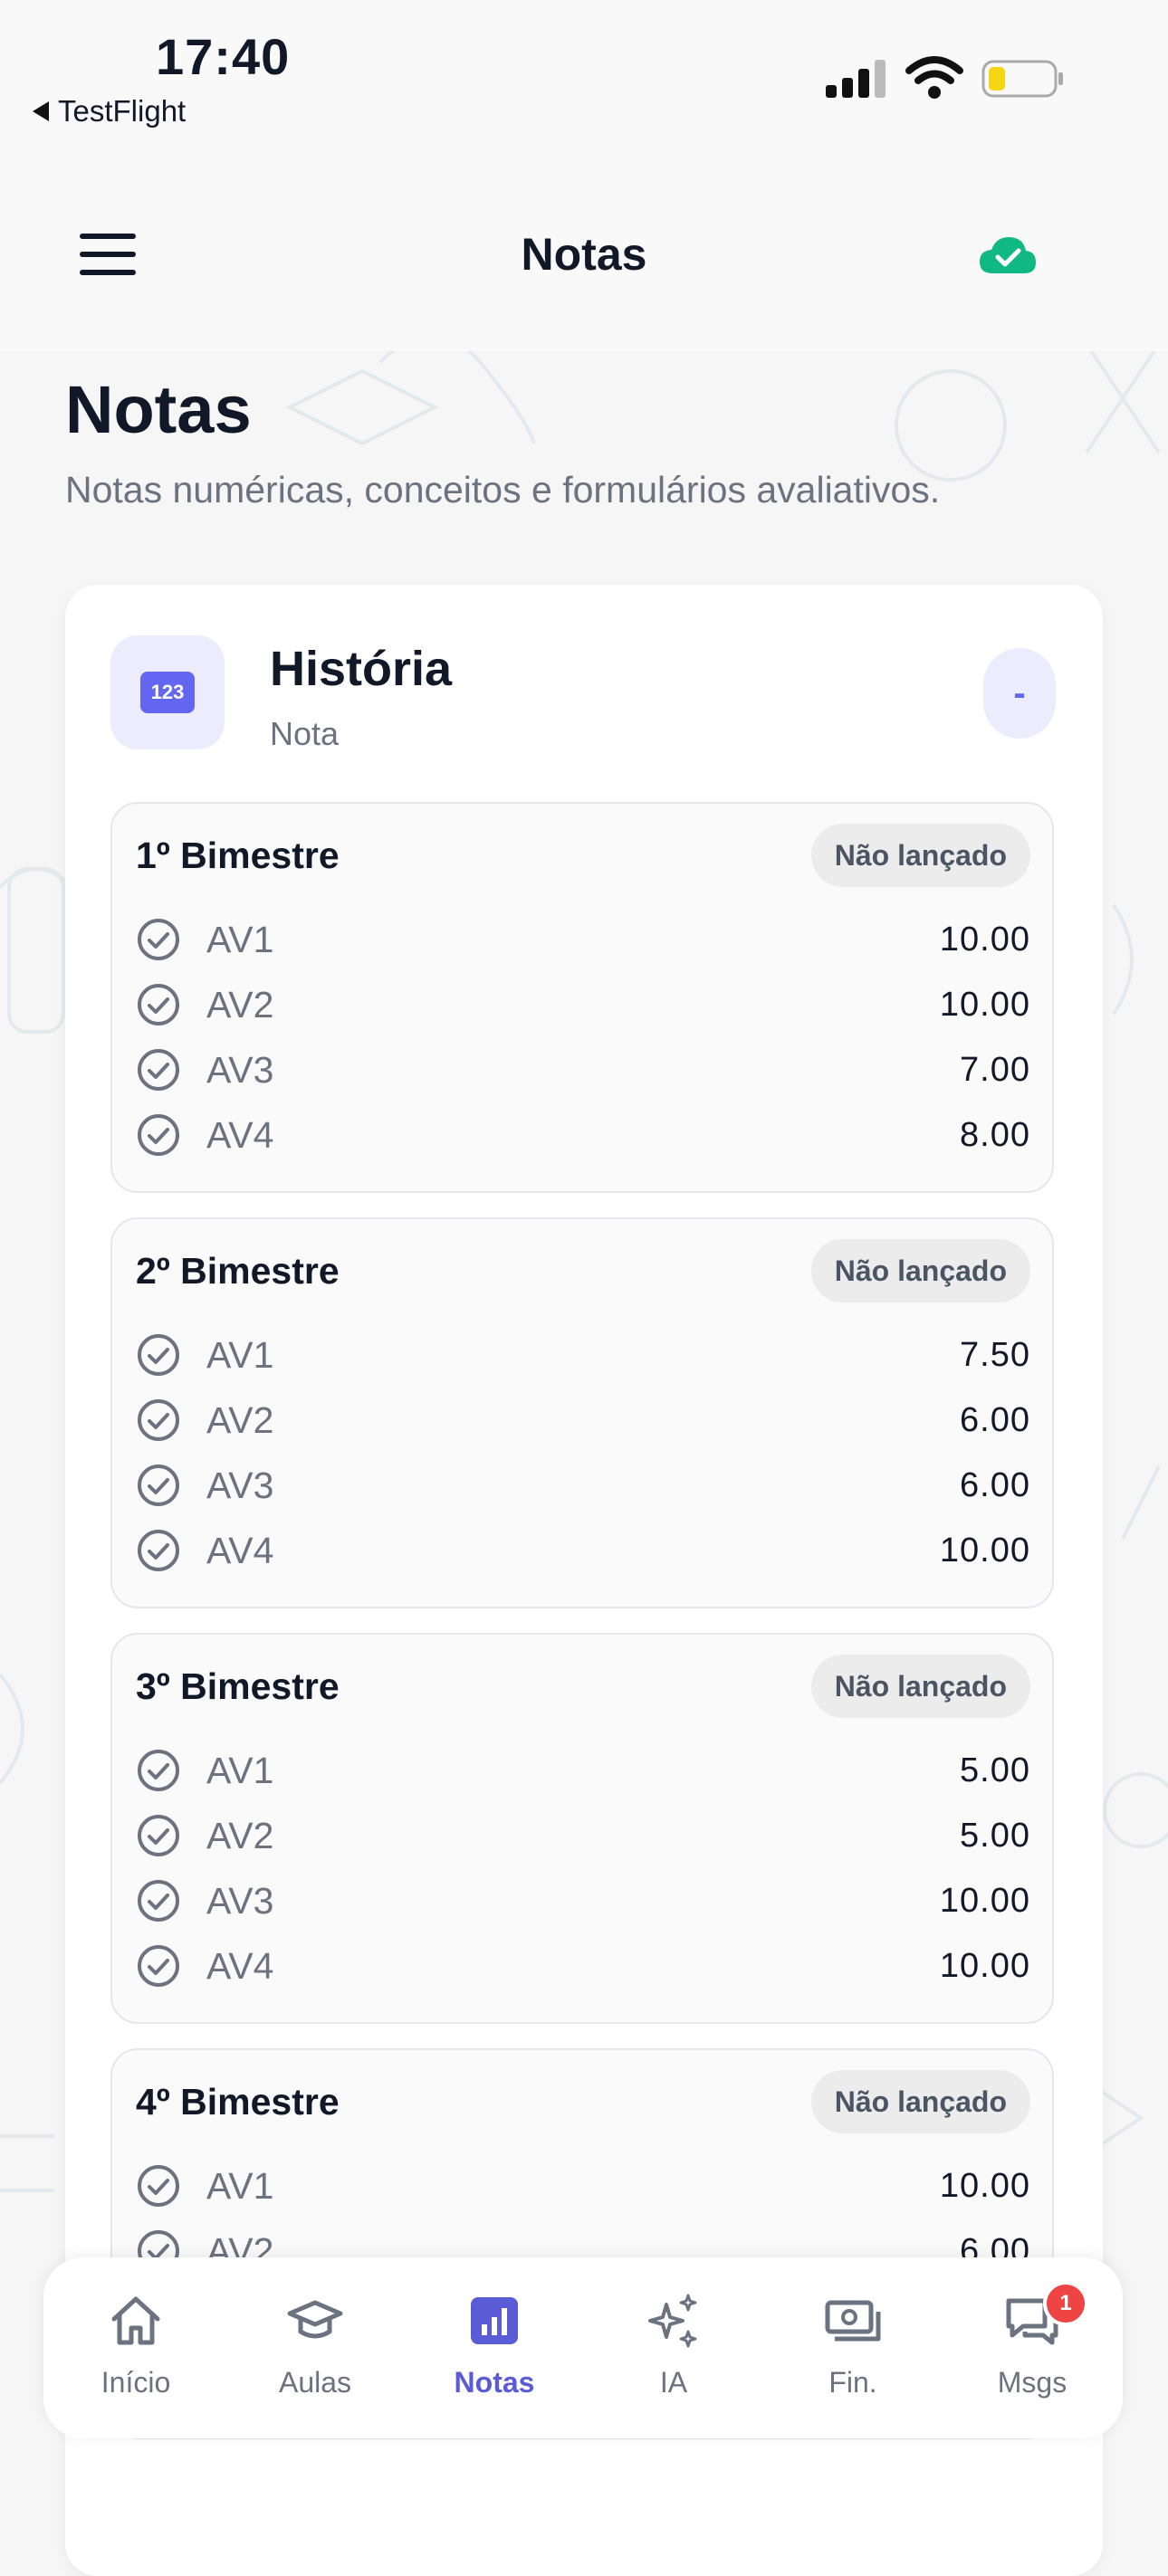 The height and width of the screenshot is (2576, 1168). What do you see at coordinates (41, 111) in the screenshot?
I see `back-arrow-icon` at bounding box center [41, 111].